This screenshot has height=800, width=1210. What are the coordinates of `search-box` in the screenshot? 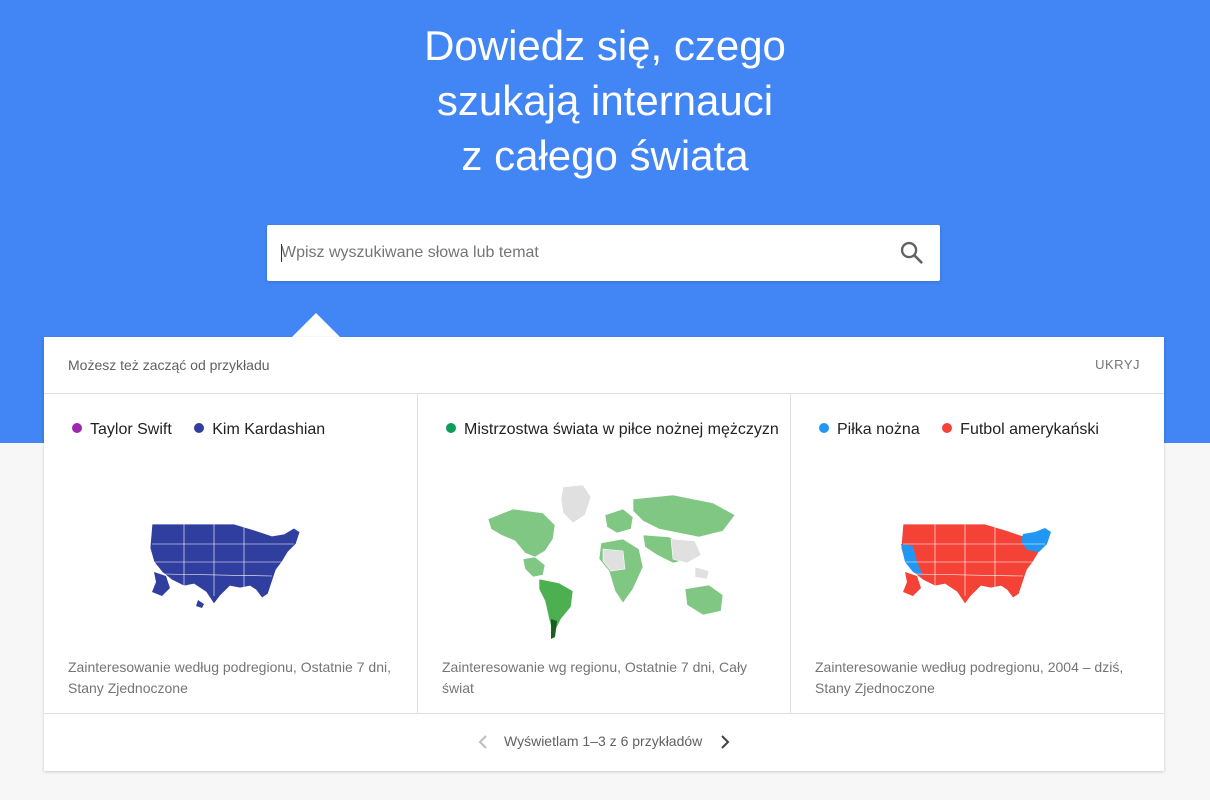 It's located at (603, 253).